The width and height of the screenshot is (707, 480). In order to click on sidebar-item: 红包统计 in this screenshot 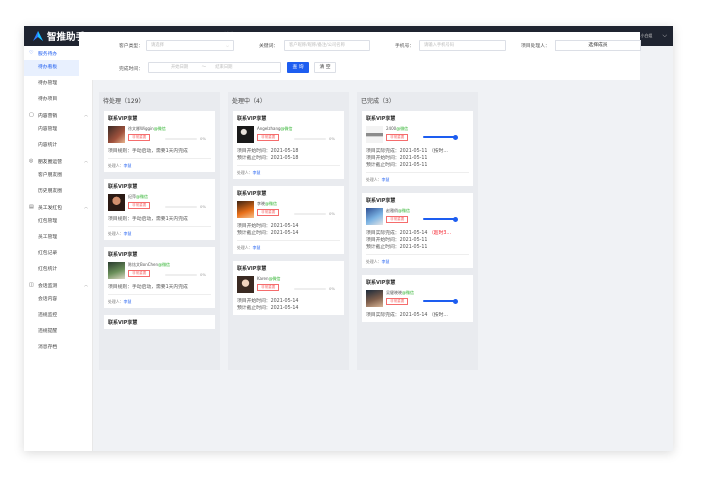, I will do `click(58, 270)`.